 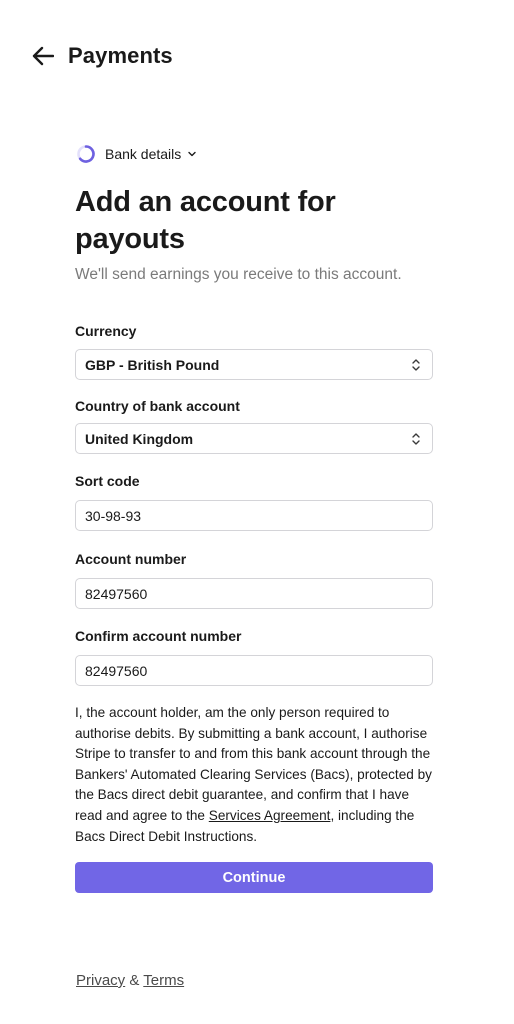 I want to click on account-number-group: Account number 82497560, so click(x=254, y=579).